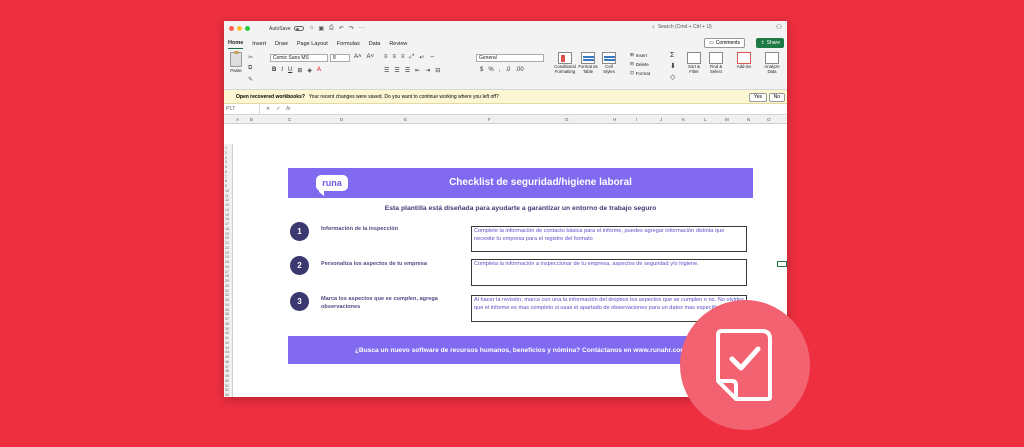 The image size is (1024, 447). I want to click on row-header: 28, so click(227, 276).